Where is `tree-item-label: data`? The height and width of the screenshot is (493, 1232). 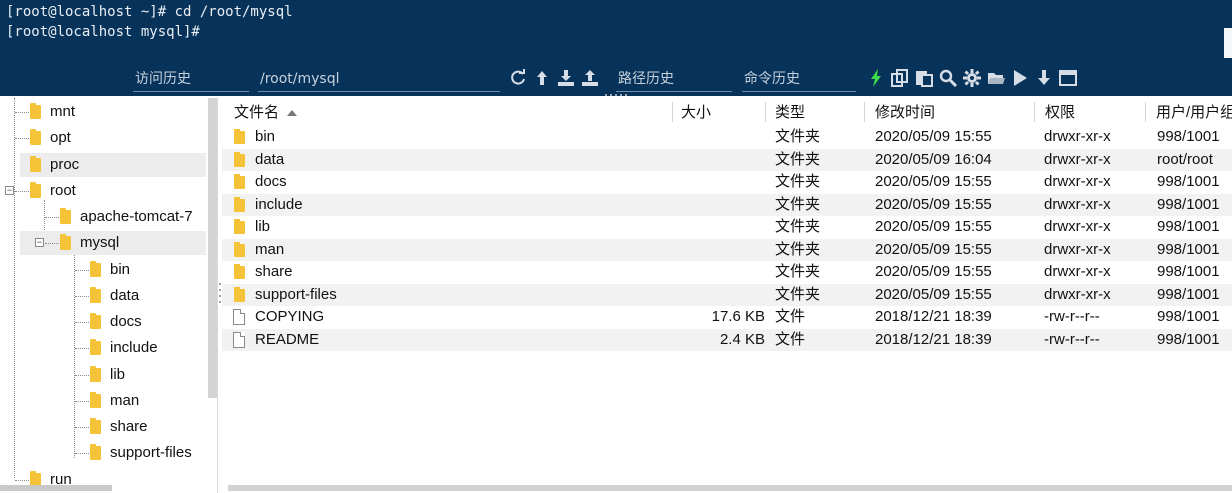
tree-item-label: data is located at coordinates (125, 295).